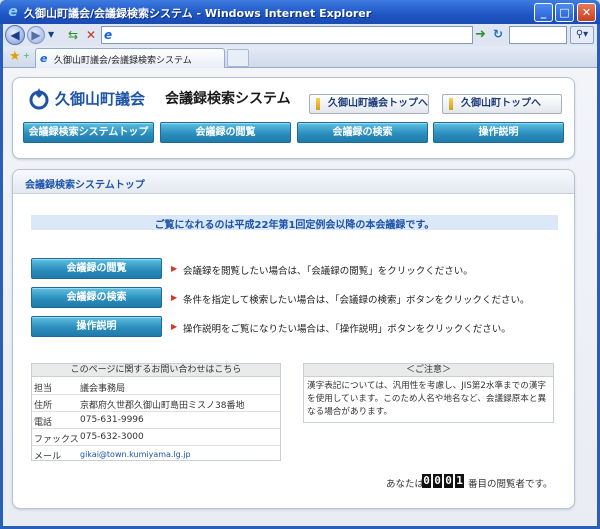  Describe the element at coordinates (362, 132) in the screenshot. I see `nav-search: 会議録の検索` at that location.